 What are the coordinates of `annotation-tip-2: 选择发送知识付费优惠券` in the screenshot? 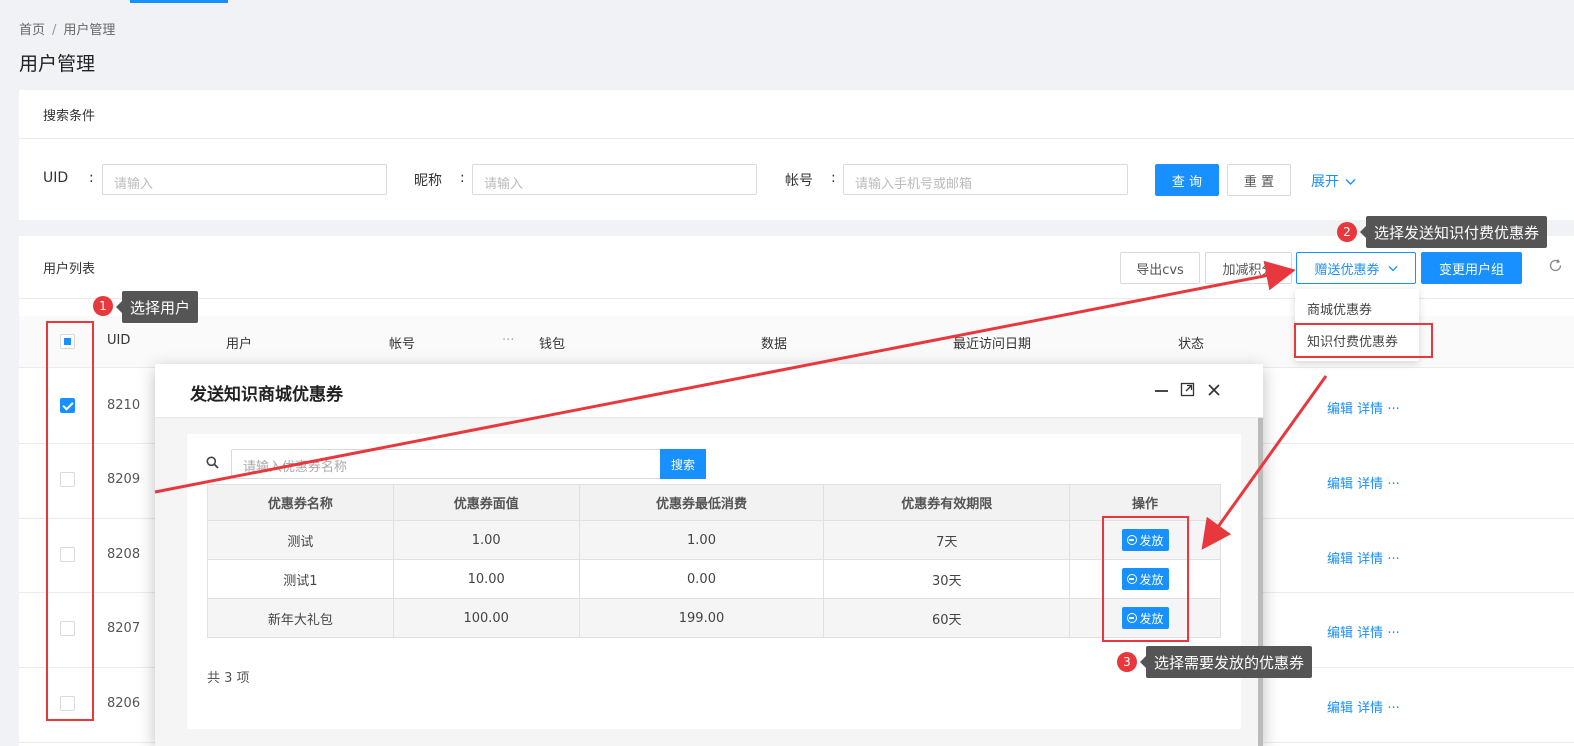 It's located at (1453, 232).